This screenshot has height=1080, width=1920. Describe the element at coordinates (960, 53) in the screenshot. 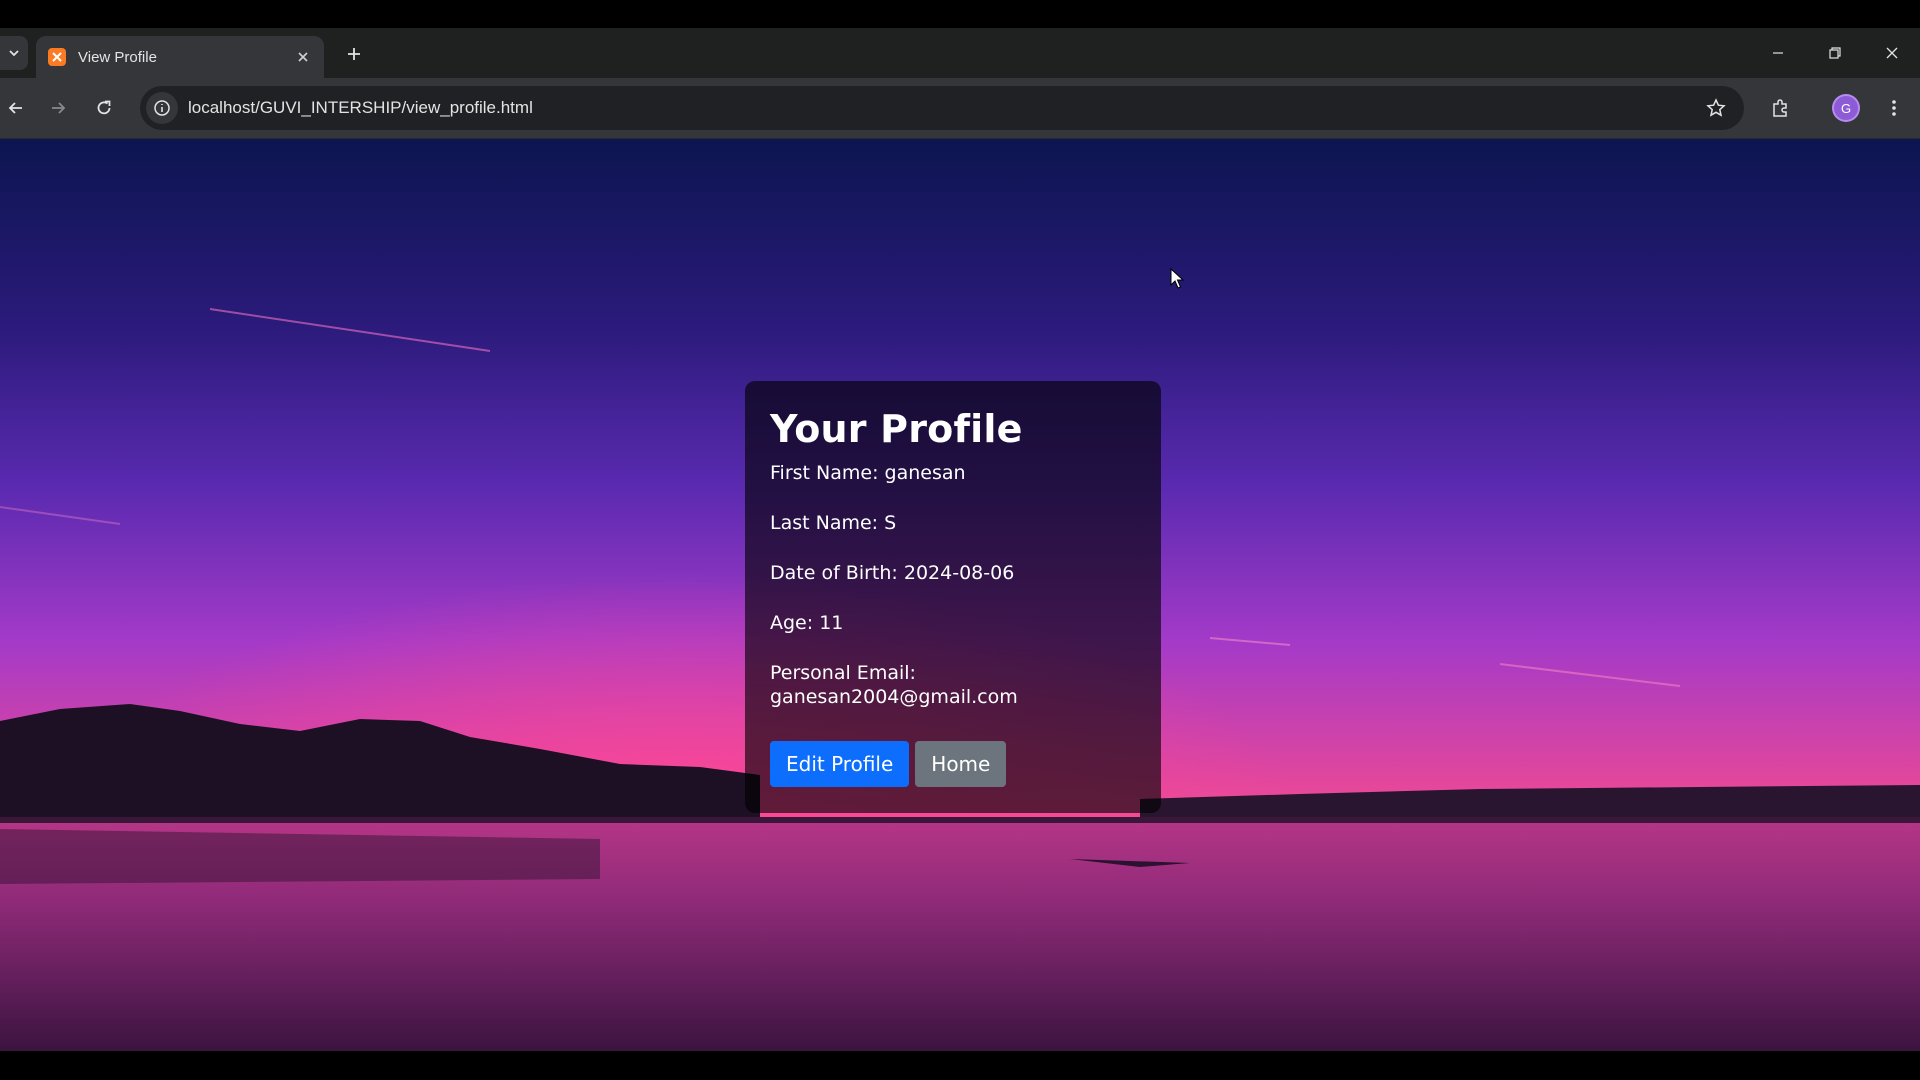

I see `tab-strip: View Profile` at that location.